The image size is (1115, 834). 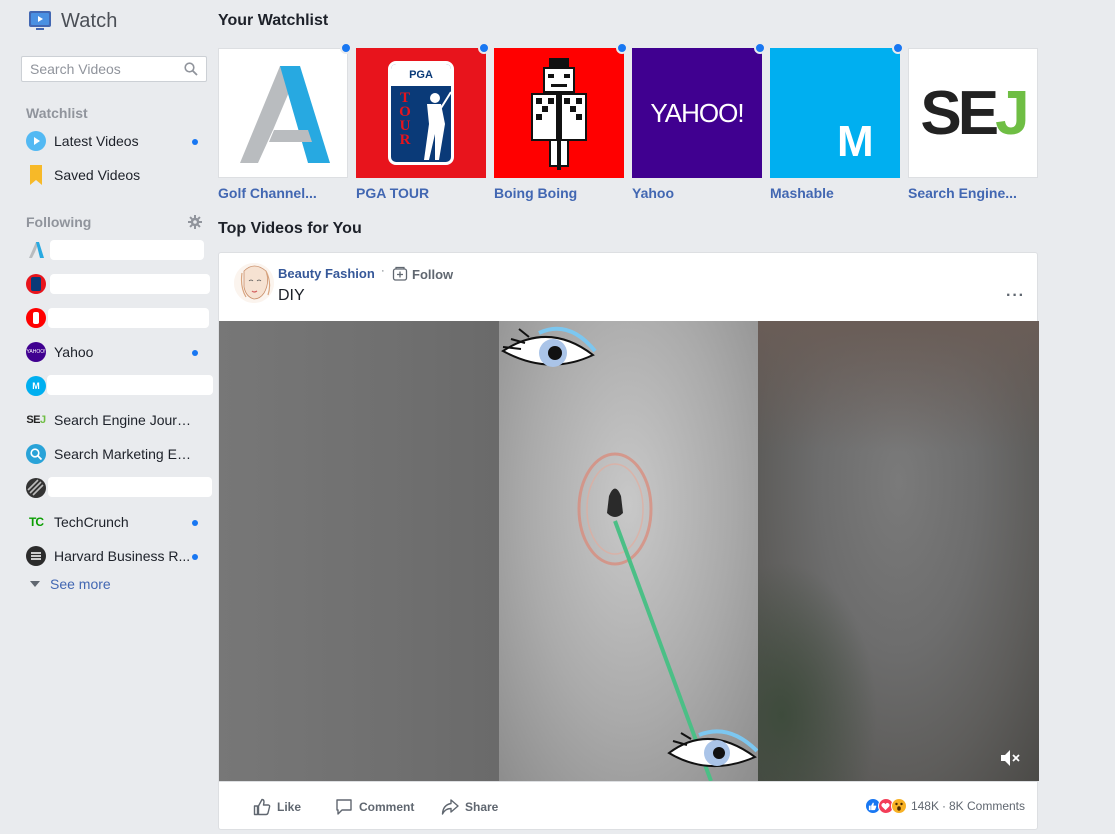 What do you see at coordinates (326, 273) in the screenshot?
I see `page-name-link: Beauty Fashion` at bounding box center [326, 273].